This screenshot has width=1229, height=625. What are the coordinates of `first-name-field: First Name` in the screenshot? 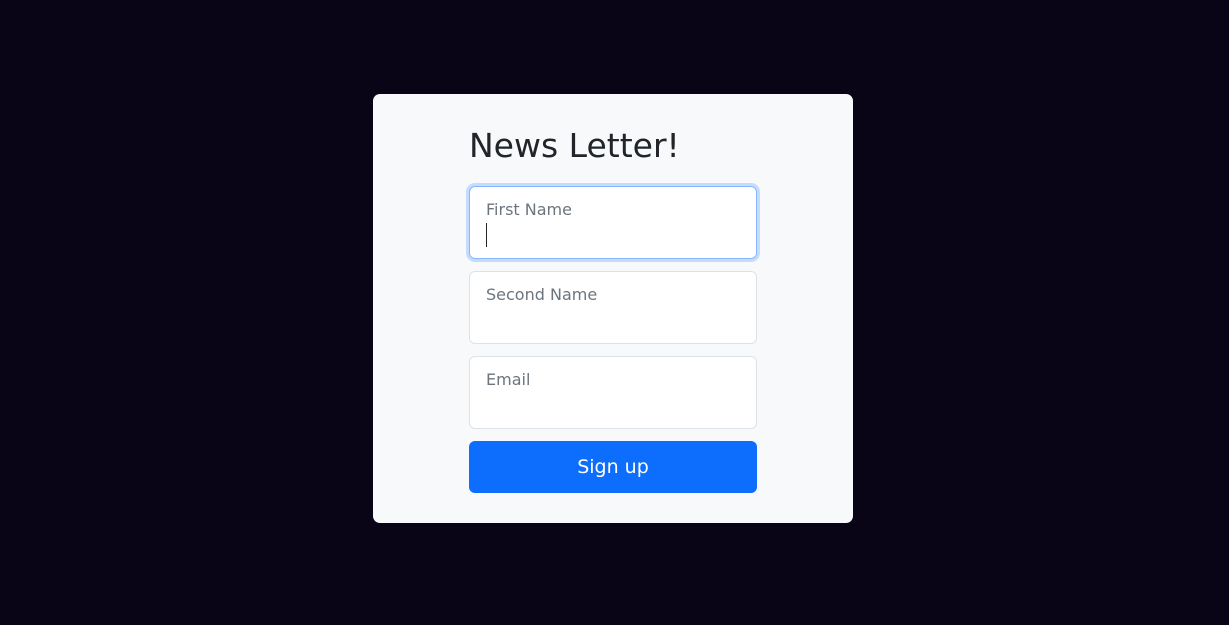 It's located at (613, 222).